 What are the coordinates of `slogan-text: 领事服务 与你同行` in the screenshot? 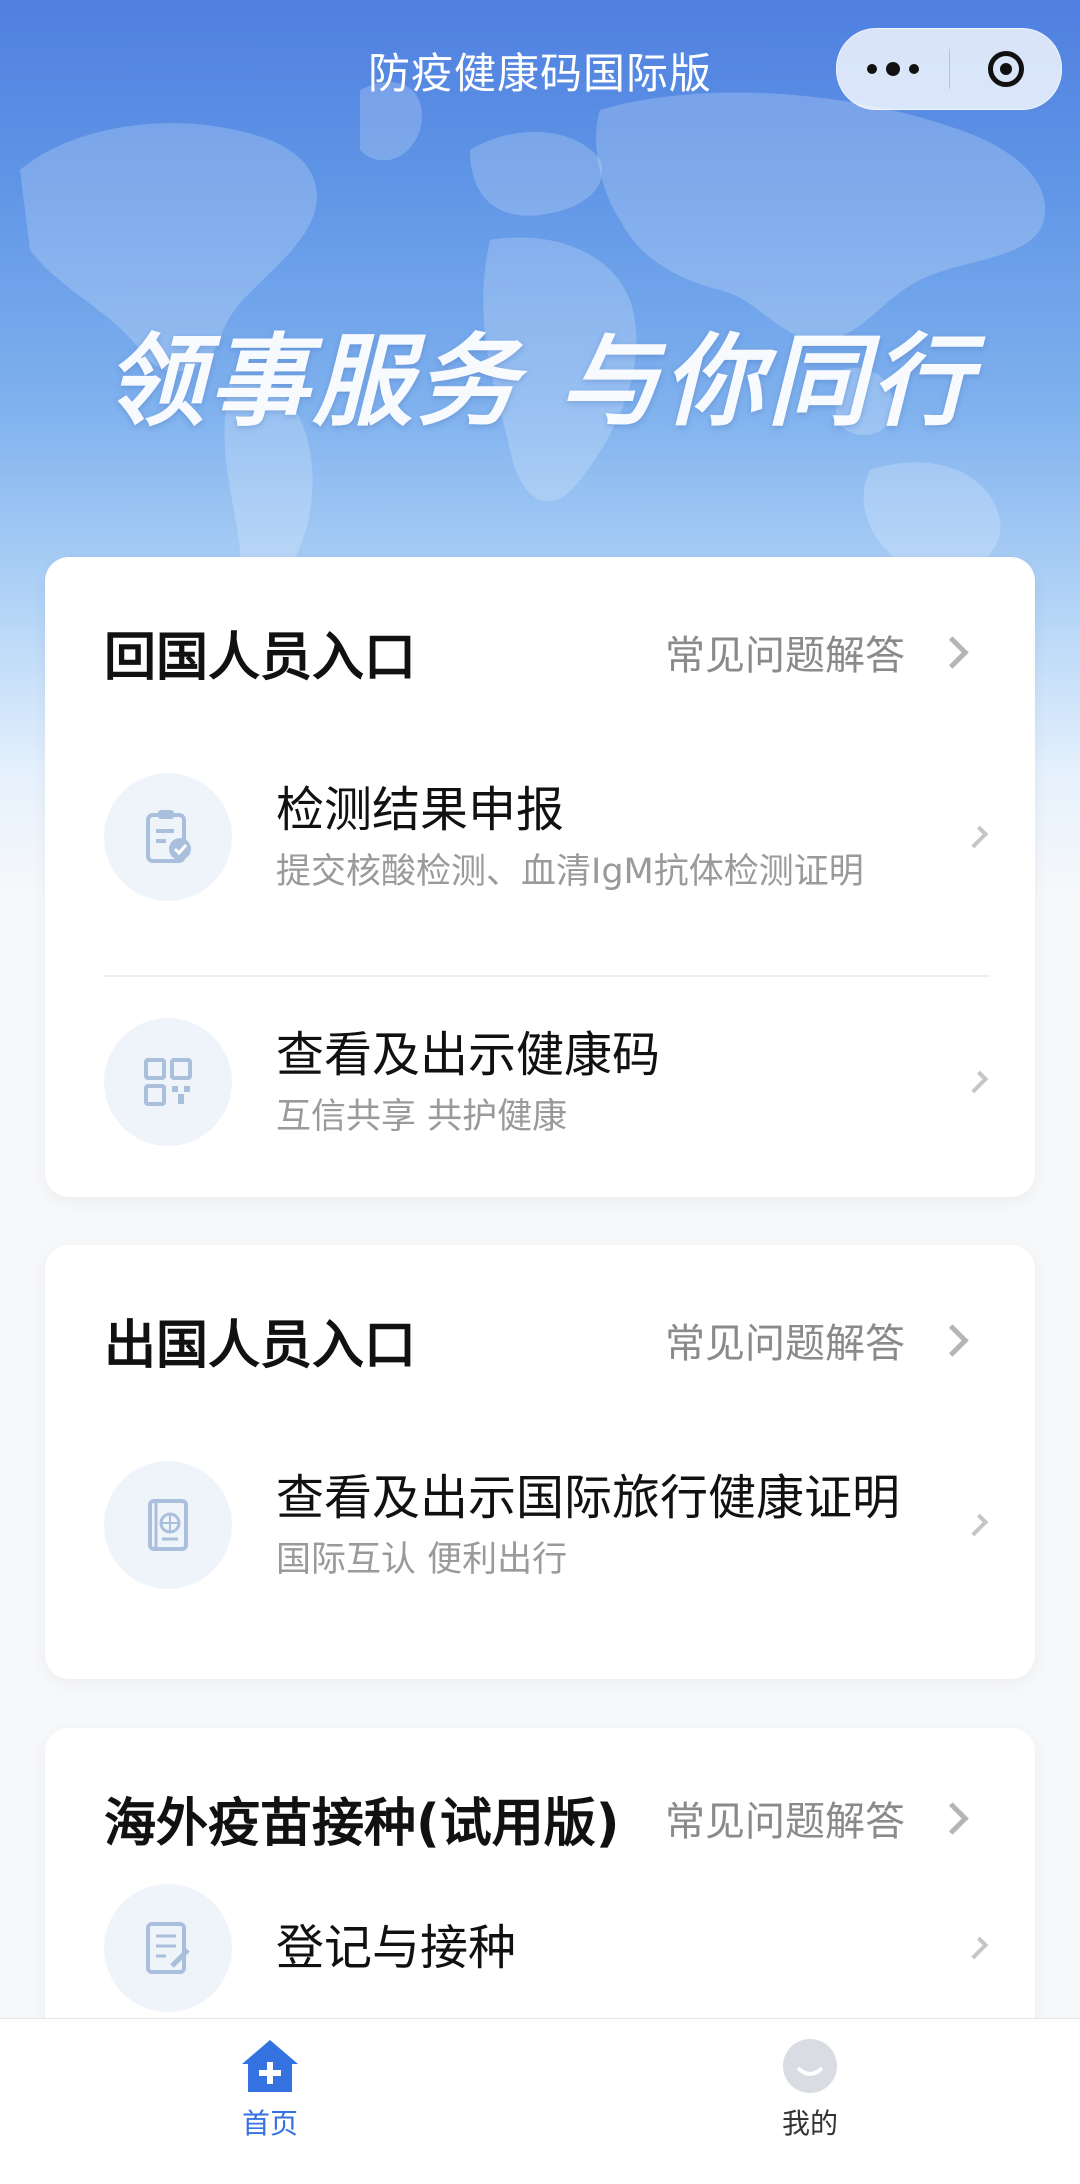 It's located at (540, 381).